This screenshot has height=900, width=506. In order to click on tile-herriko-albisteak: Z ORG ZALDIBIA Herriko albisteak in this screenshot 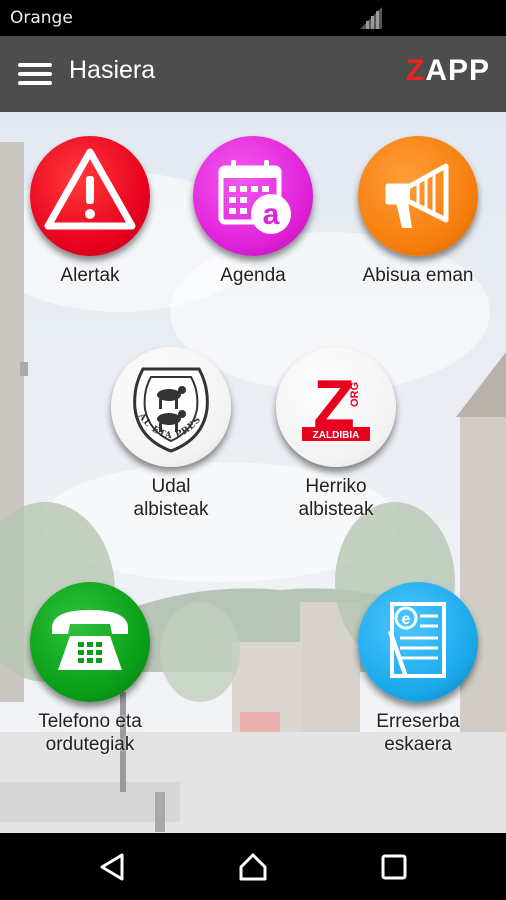, I will do `click(336, 434)`.